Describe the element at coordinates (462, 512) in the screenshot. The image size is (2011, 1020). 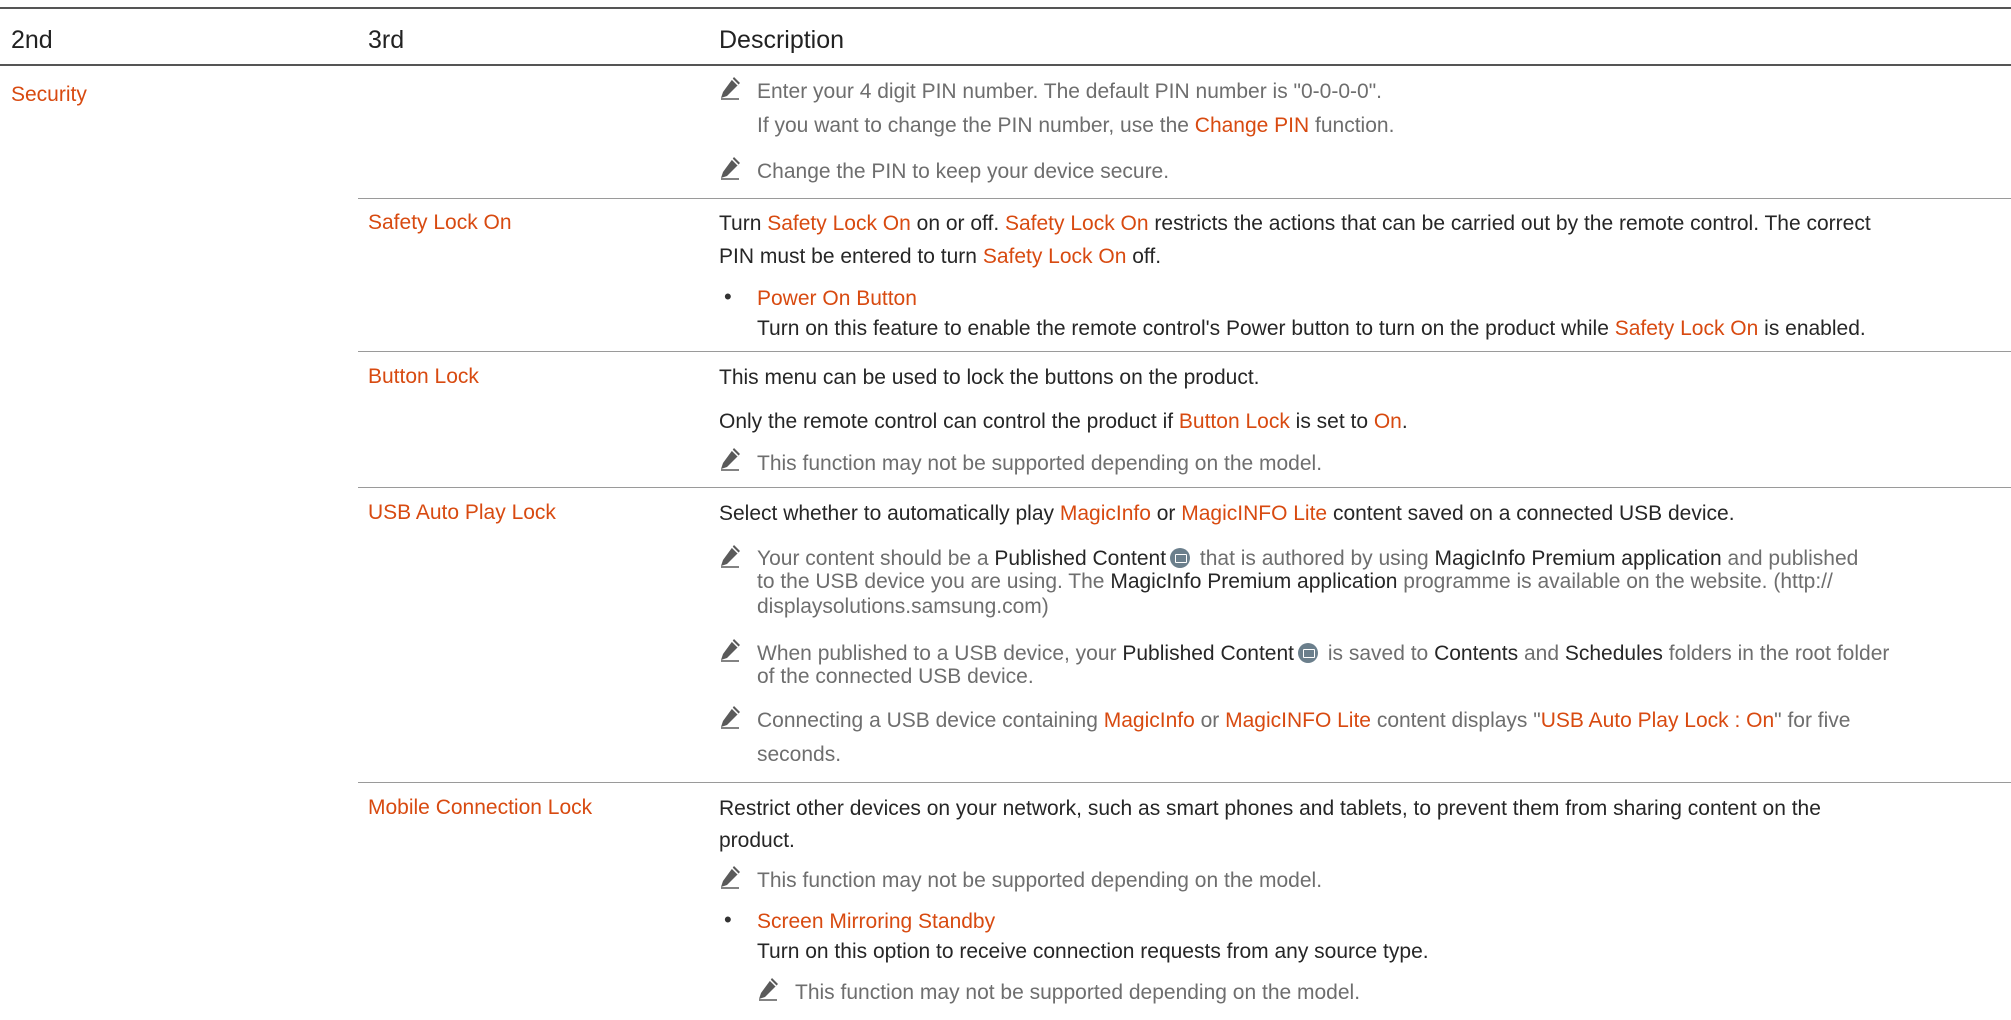
I see `row-label-usb-auto-play-lock: USB Auto Play Lock` at that location.